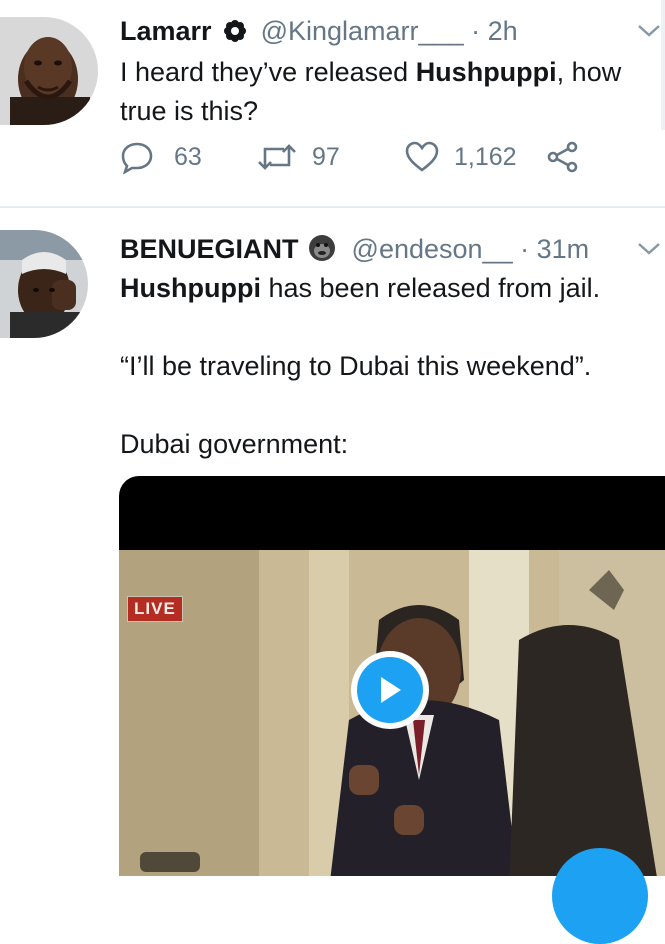  I want to click on reply-icon, so click(137, 157).